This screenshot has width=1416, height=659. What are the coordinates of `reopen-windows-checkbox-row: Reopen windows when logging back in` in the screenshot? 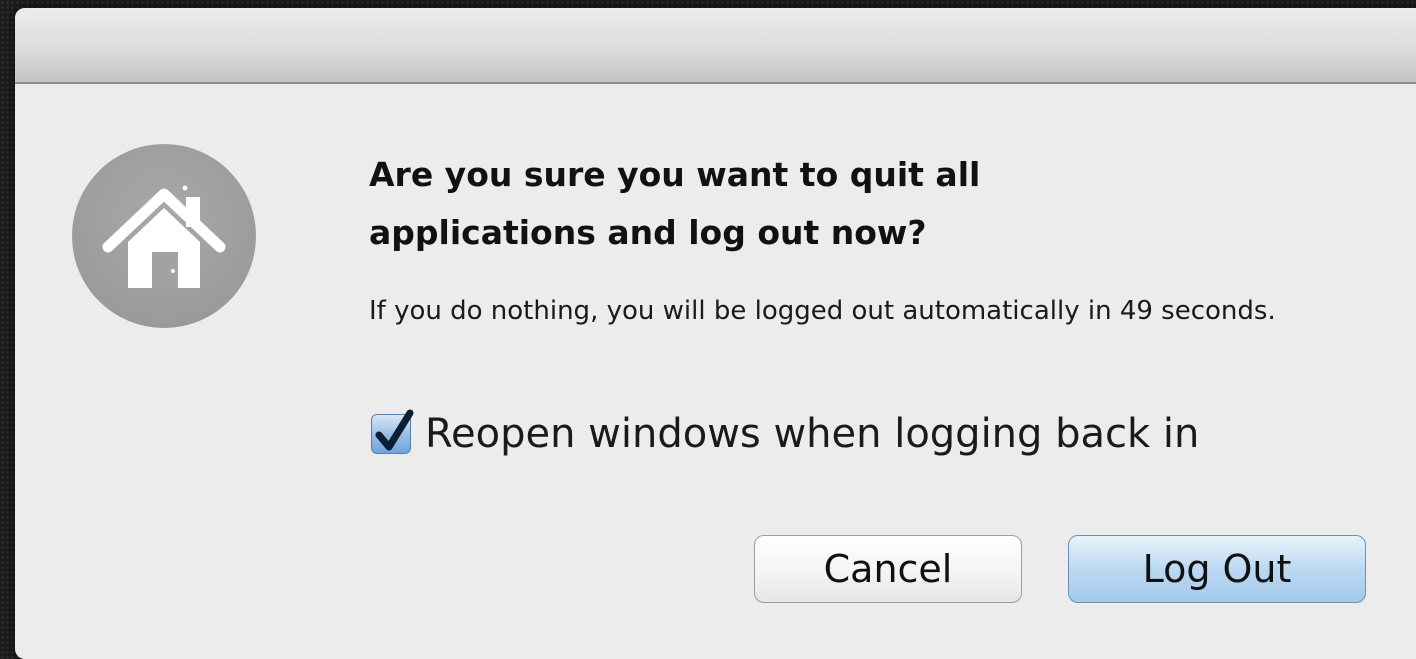 It's located at (785, 434).